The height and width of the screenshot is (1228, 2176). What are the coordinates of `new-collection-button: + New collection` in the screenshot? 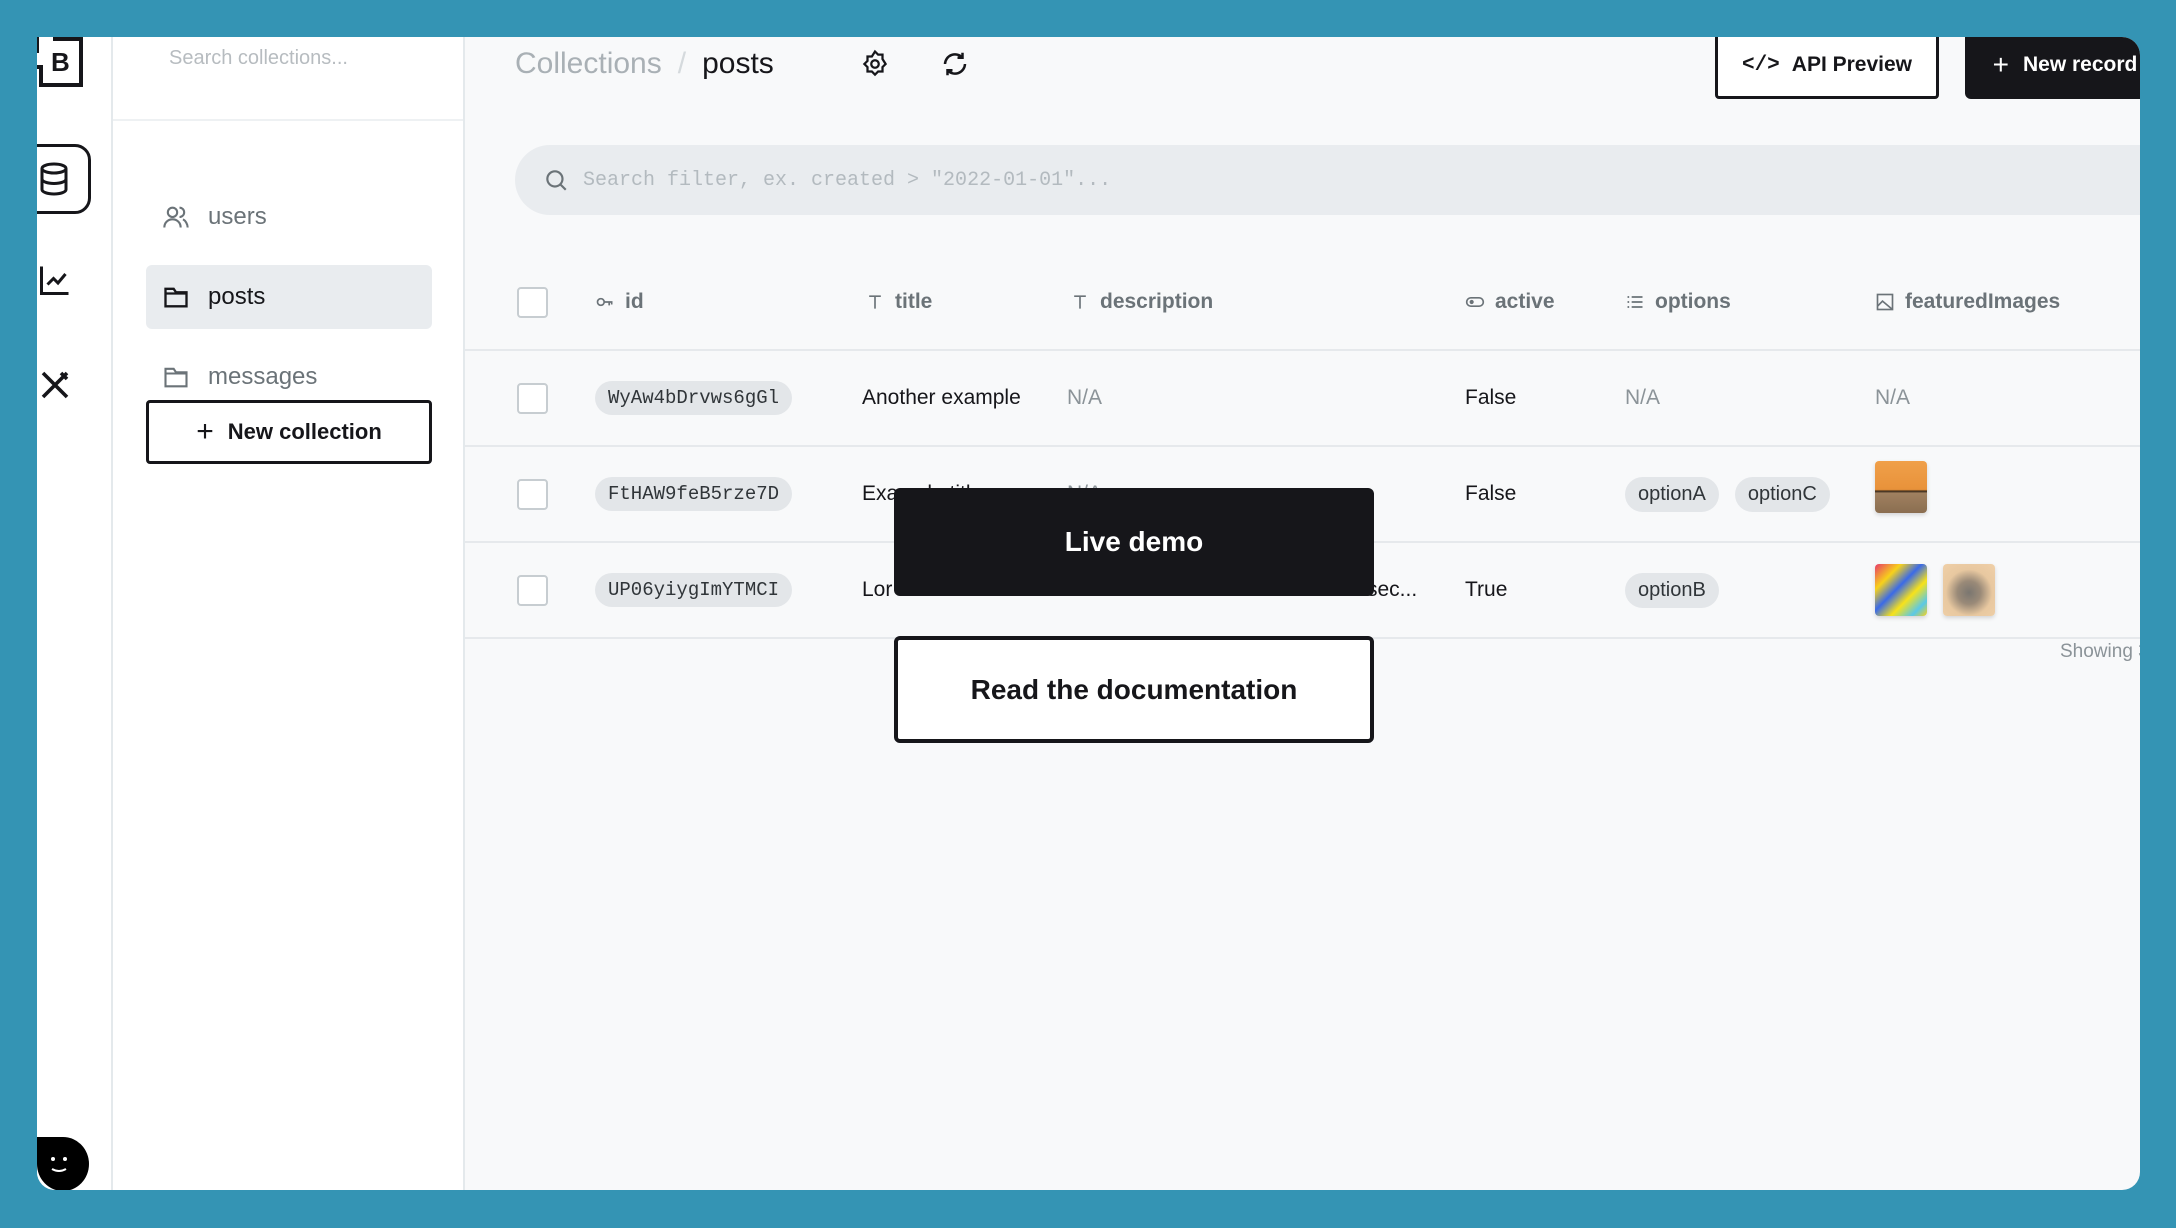 It's located at (289, 432).